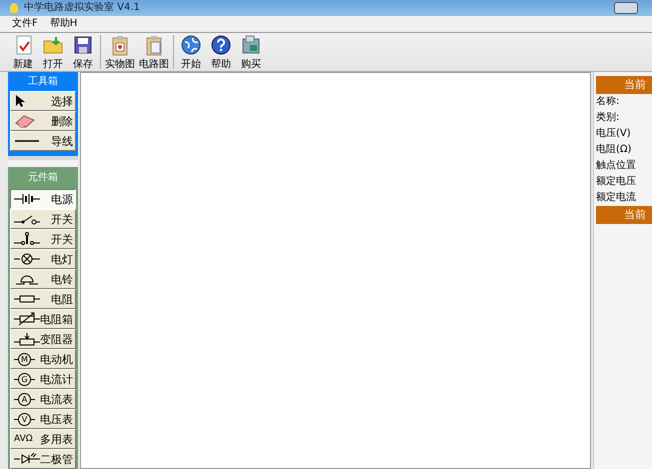 The width and height of the screenshot is (652, 469). I want to click on component-button: 电阻, so click(43, 299).